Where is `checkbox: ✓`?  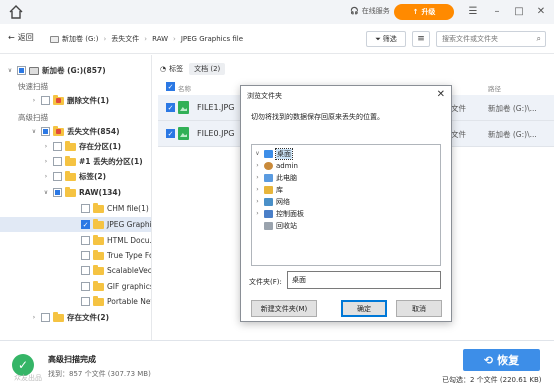 checkbox: ✓ is located at coordinates (85, 224).